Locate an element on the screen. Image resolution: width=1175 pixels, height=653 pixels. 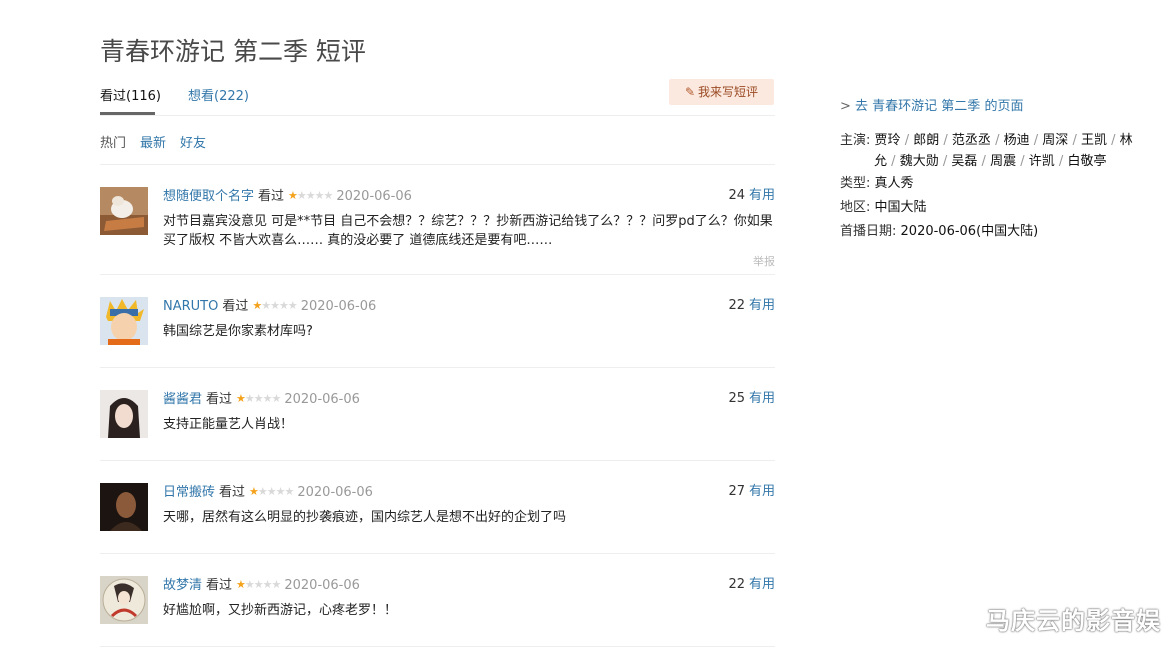
genre-value: 真人秀 is located at coordinates (894, 183).